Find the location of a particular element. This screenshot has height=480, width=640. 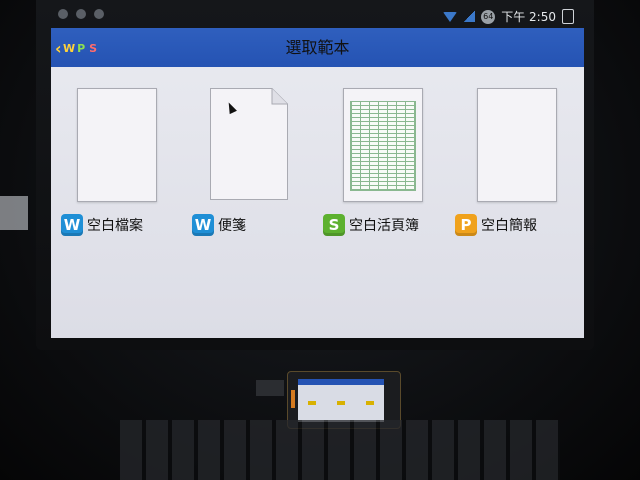

template-label: P 空白簡報 is located at coordinates (496, 225).